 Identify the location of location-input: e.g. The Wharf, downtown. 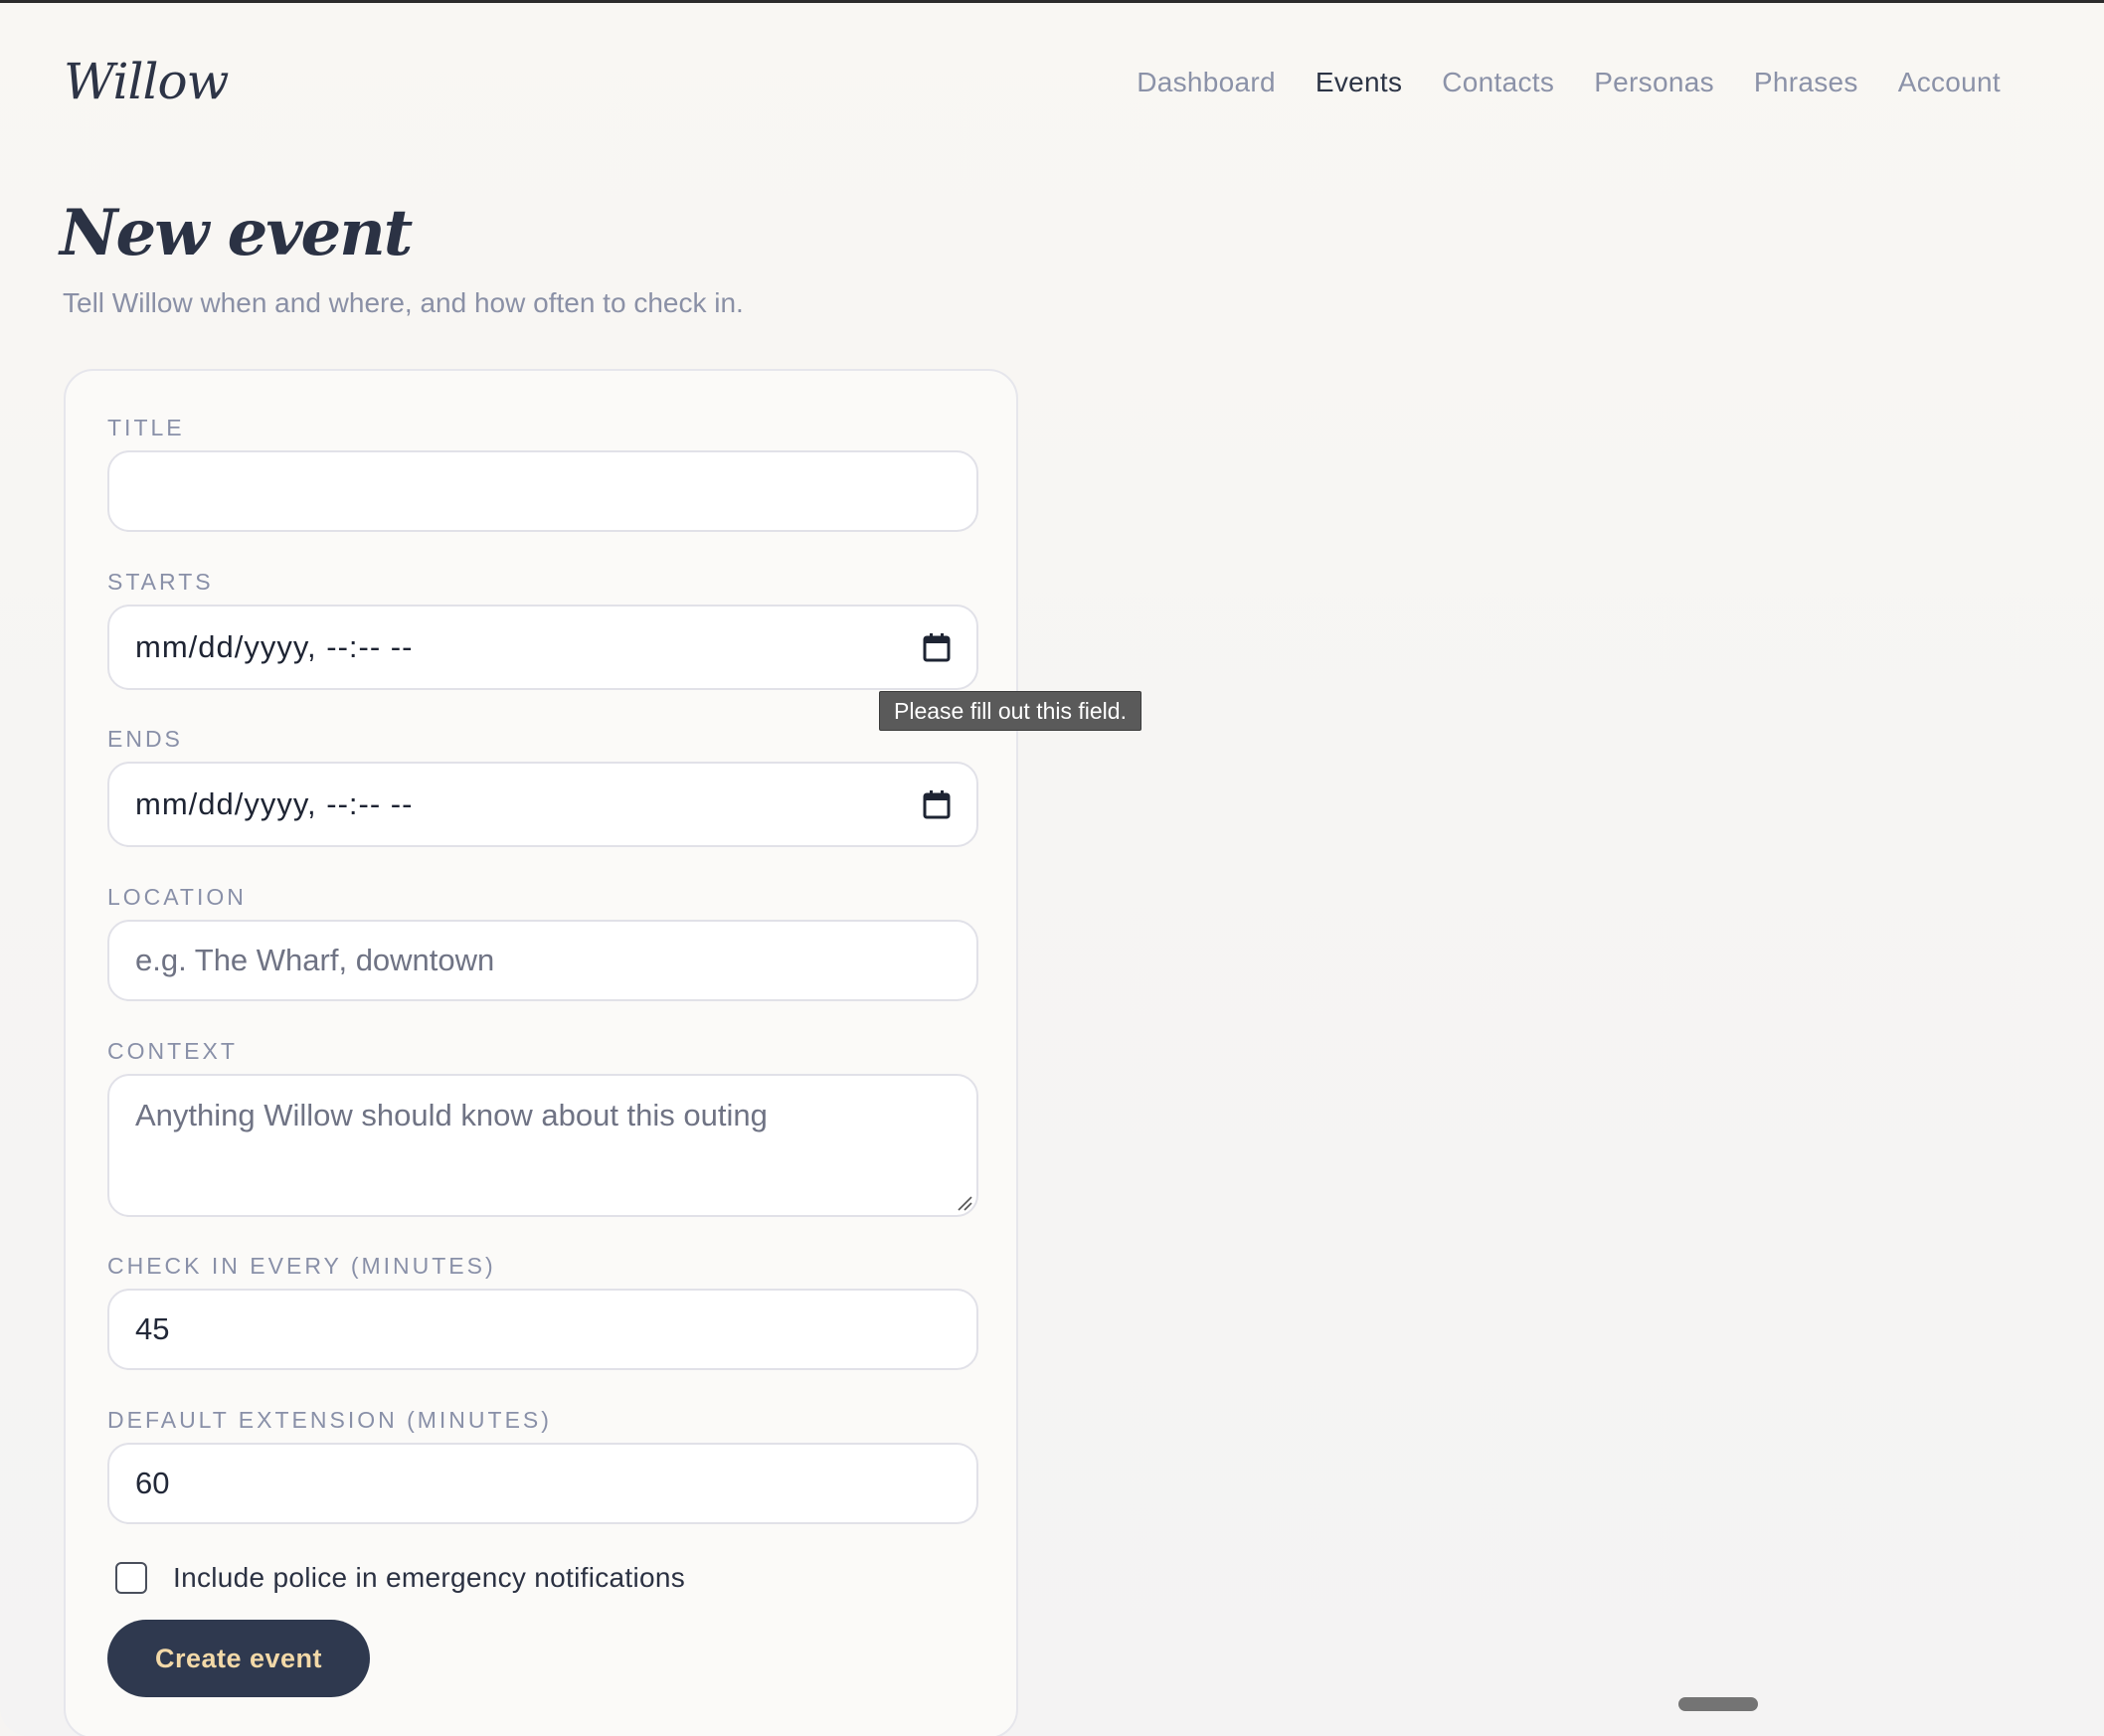
(542, 960).